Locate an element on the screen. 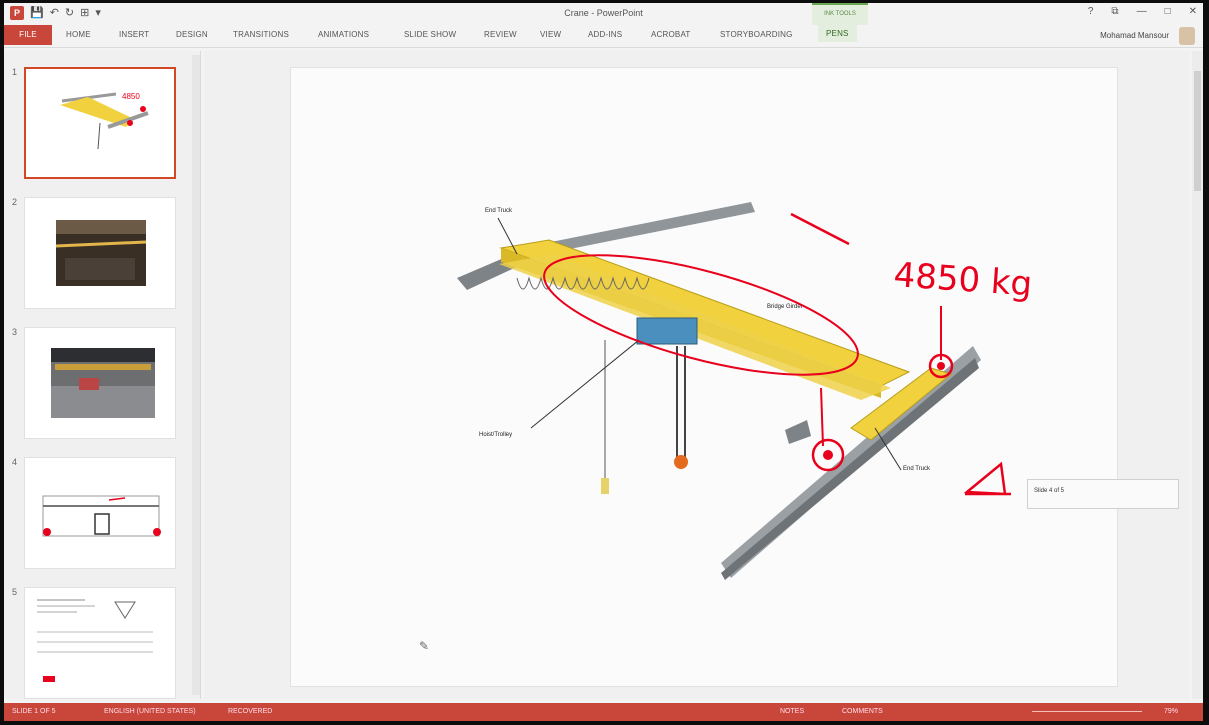  scrollbar-thumb is located at coordinates (1197, 131).